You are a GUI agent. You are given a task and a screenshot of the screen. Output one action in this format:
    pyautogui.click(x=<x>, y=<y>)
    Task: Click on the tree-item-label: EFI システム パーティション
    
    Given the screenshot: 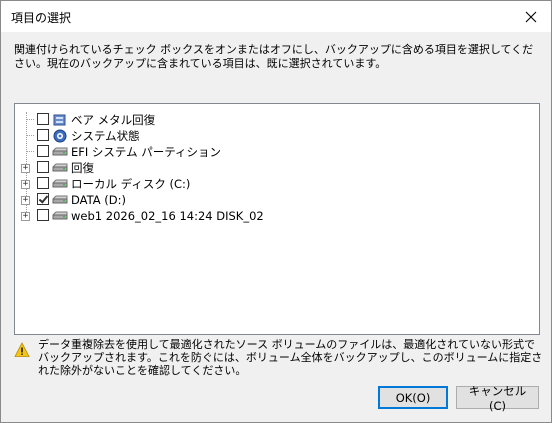 What is the action you would take?
    pyautogui.click(x=146, y=152)
    